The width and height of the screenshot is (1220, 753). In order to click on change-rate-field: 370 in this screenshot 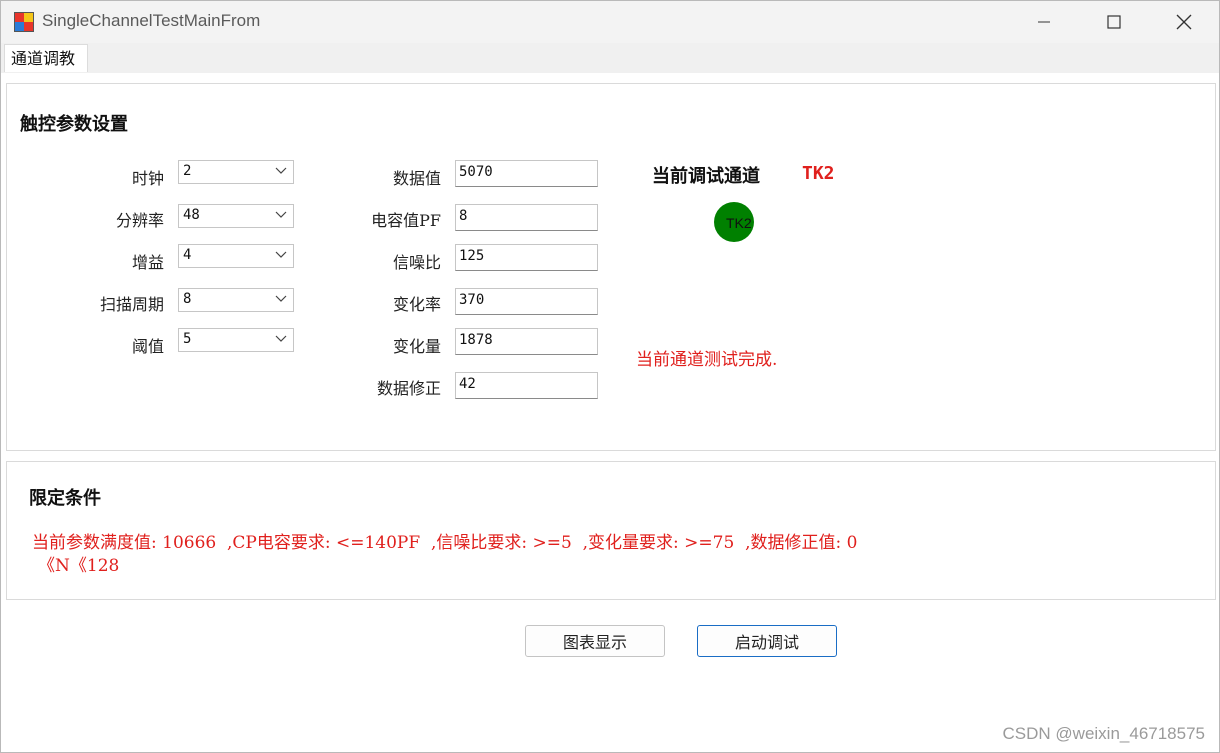, I will do `click(526, 301)`.